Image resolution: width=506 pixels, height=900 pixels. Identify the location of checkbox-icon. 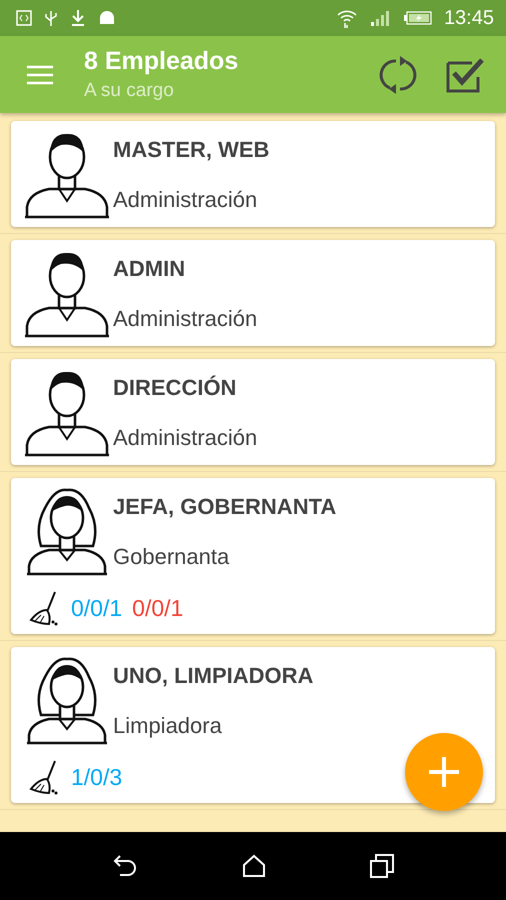
(465, 74).